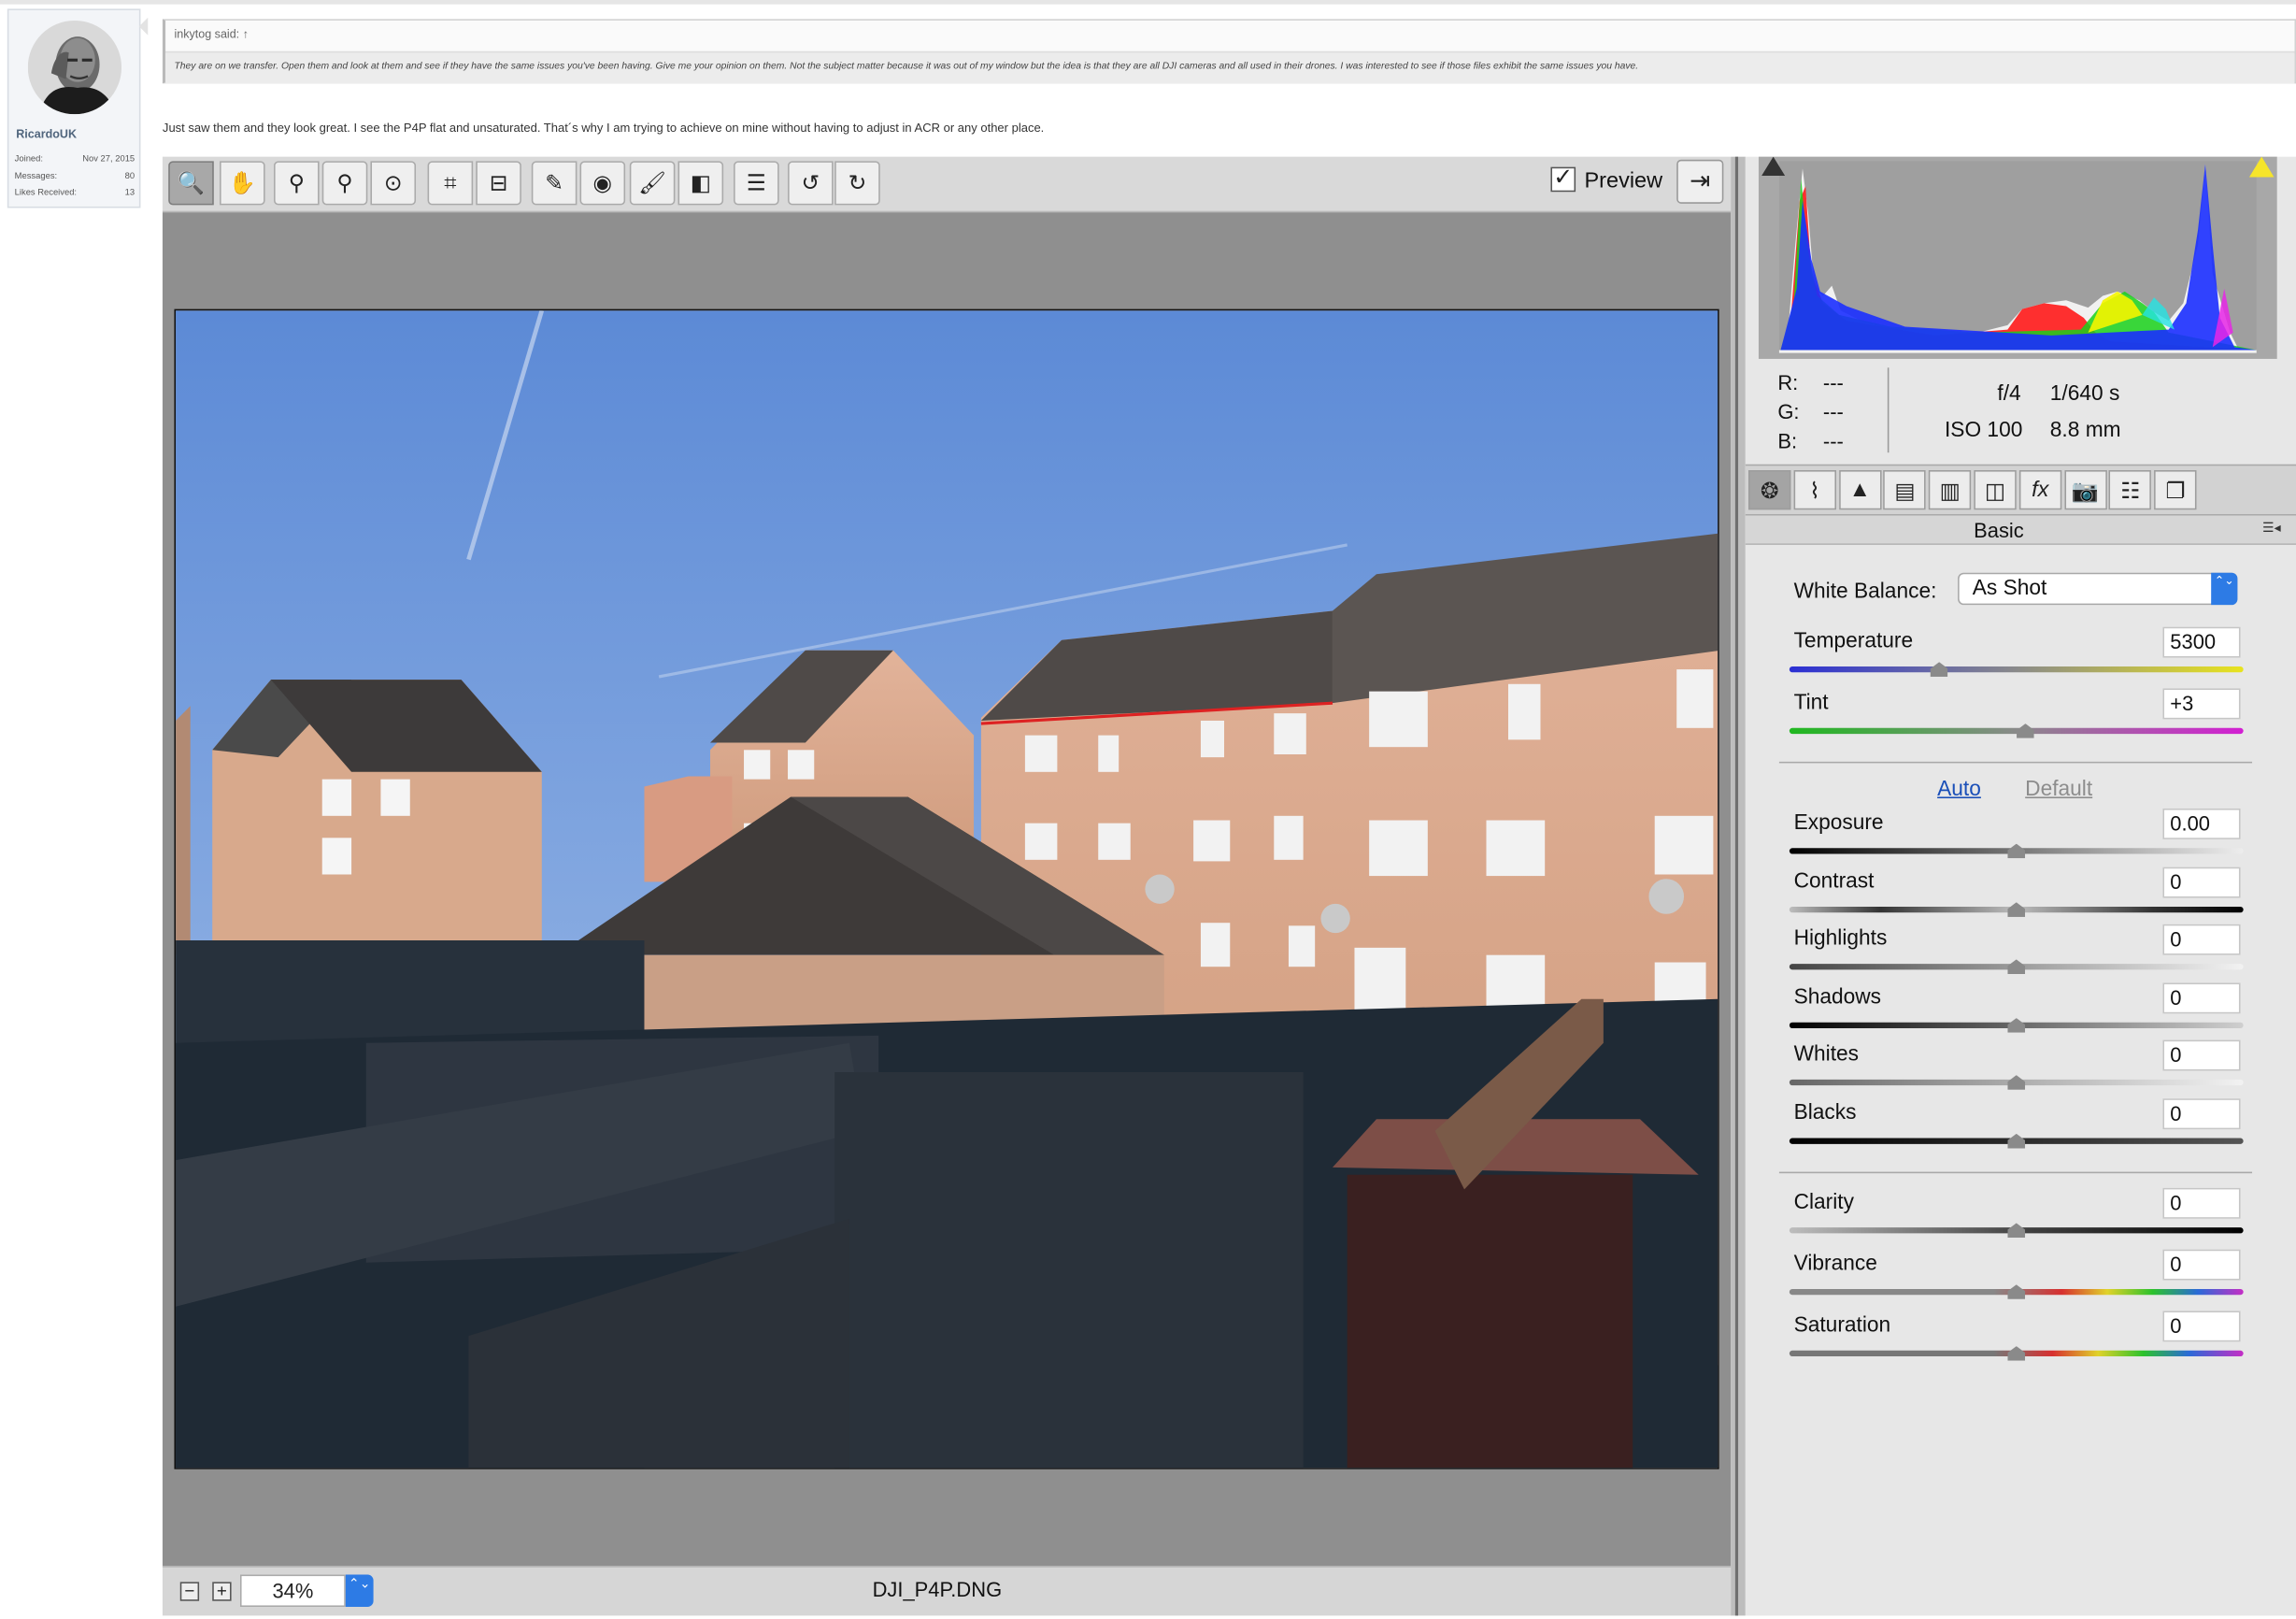 Image resolution: width=2296 pixels, height=1619 pixels. What do you see at coordinates (2098, 589) in the screenshot?
I see `white-balance-select: As Shot` at bounding box center [2098, 589].